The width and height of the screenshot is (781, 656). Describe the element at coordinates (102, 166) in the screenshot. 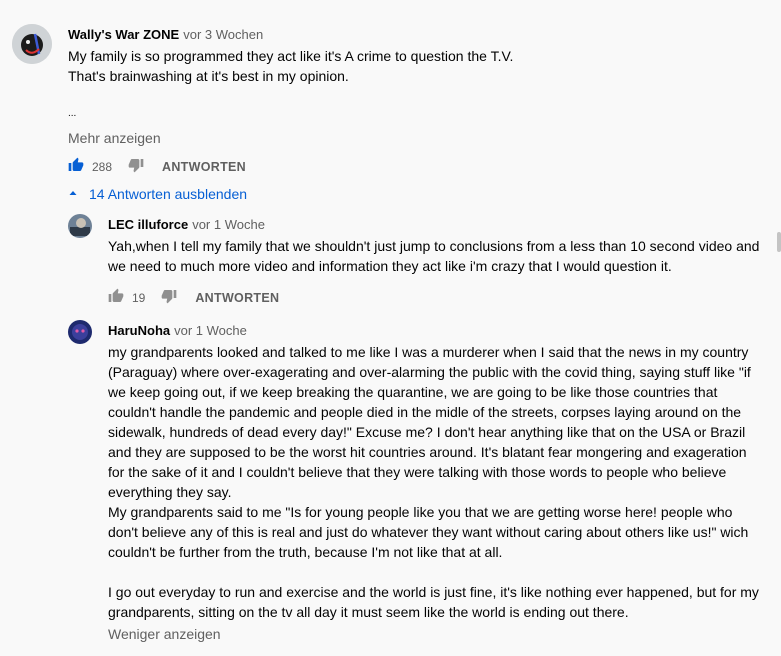

I see `like-count: 288` at that location.